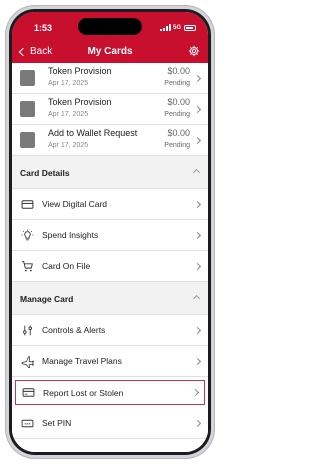 The width and height of the screenshot is (320, 464). I want to click on menu-item-view-digital-card: View Digital Card, so click(110, 204).